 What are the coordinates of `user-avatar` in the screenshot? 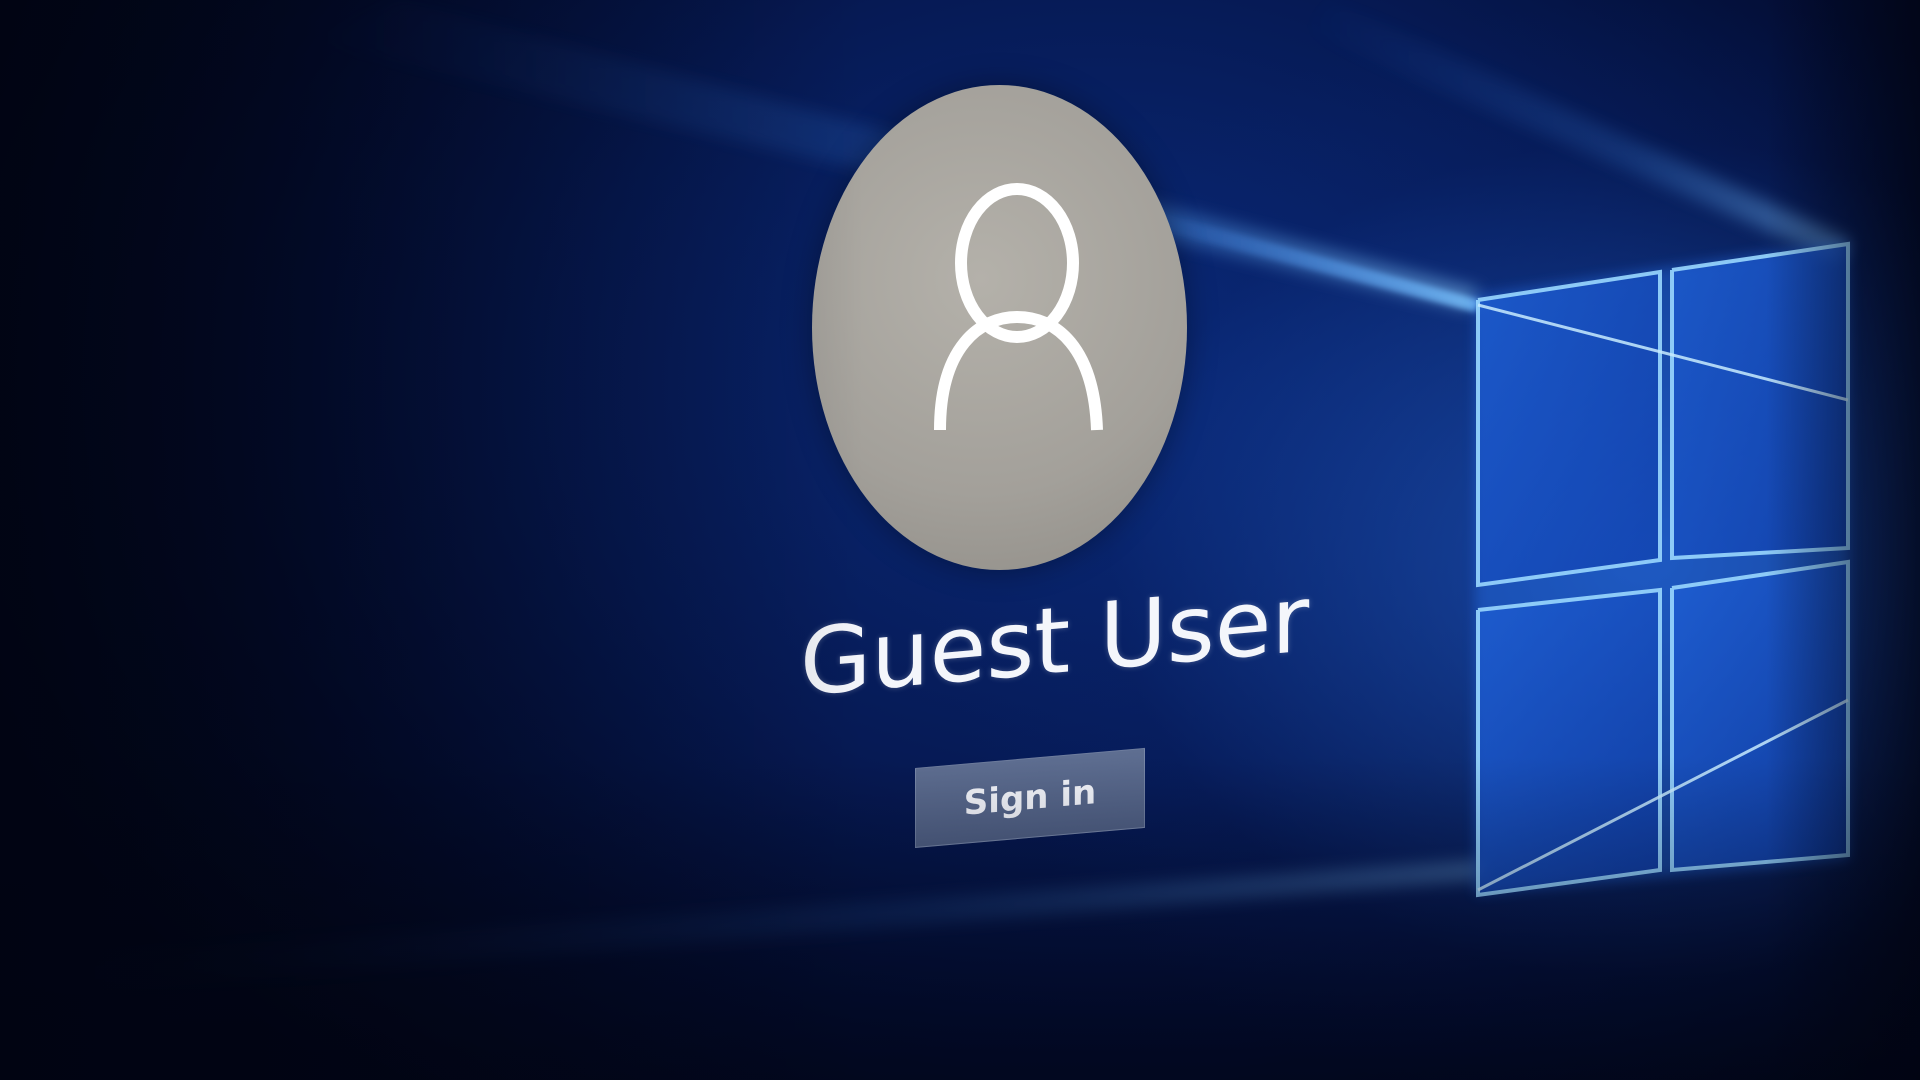 It's located at (999, 327).